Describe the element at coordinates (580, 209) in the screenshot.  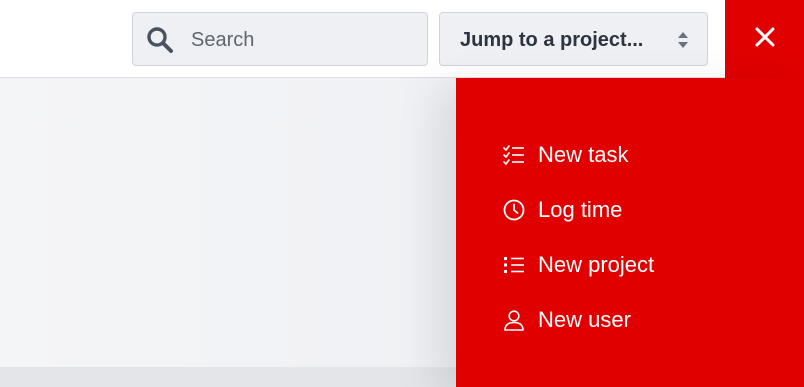
I see `menu-item-label: Log time` at that location.